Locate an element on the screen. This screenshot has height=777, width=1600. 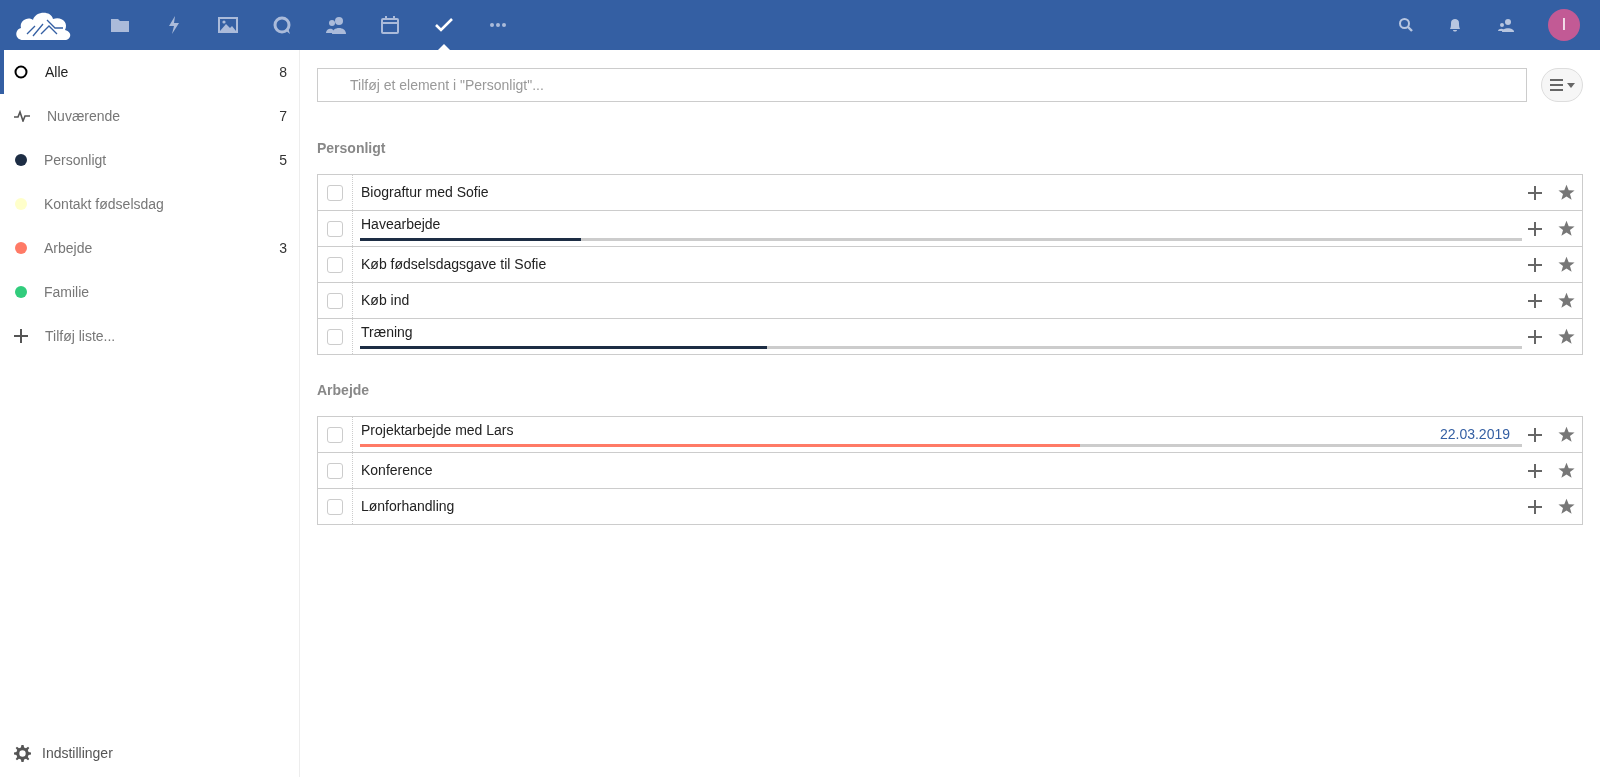
image-icon is located at coordinates (228, 25).